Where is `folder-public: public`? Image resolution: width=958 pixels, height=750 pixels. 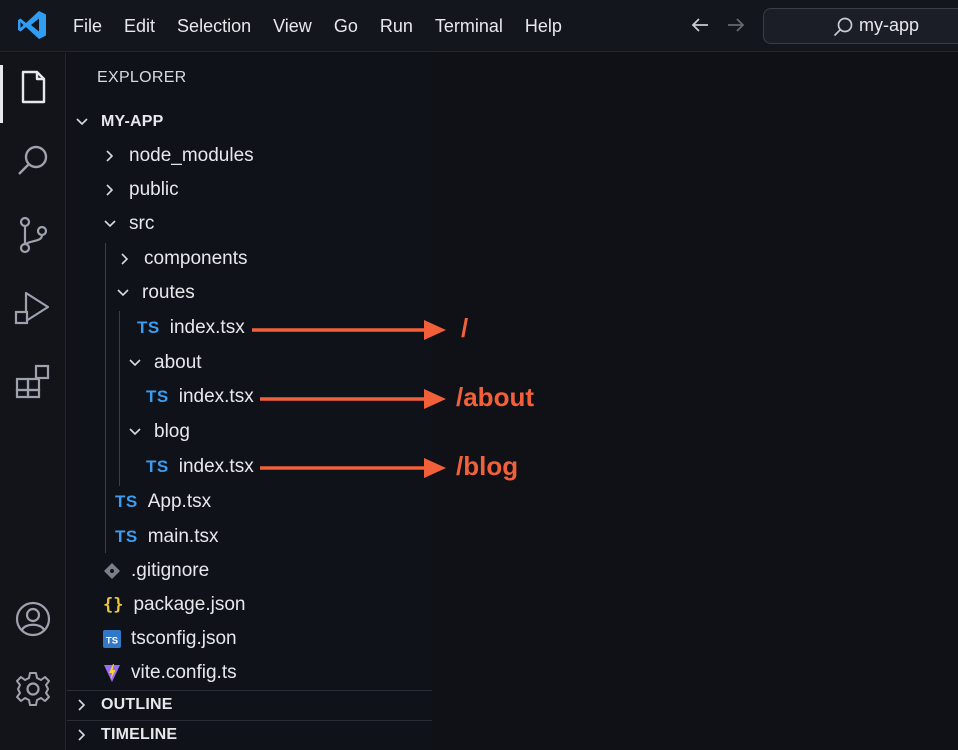 folder-public: public is located at coordinates (141, 190).